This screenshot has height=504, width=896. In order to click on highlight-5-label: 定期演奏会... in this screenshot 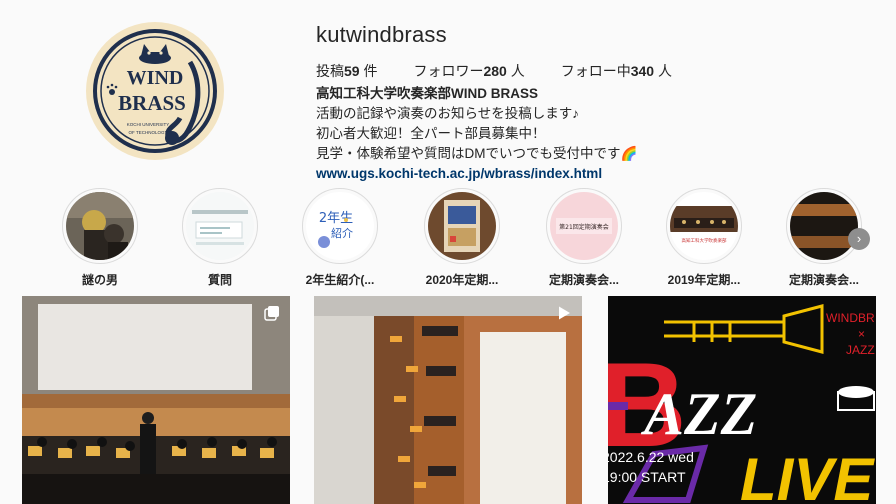, I will do `click(583, 280)`.